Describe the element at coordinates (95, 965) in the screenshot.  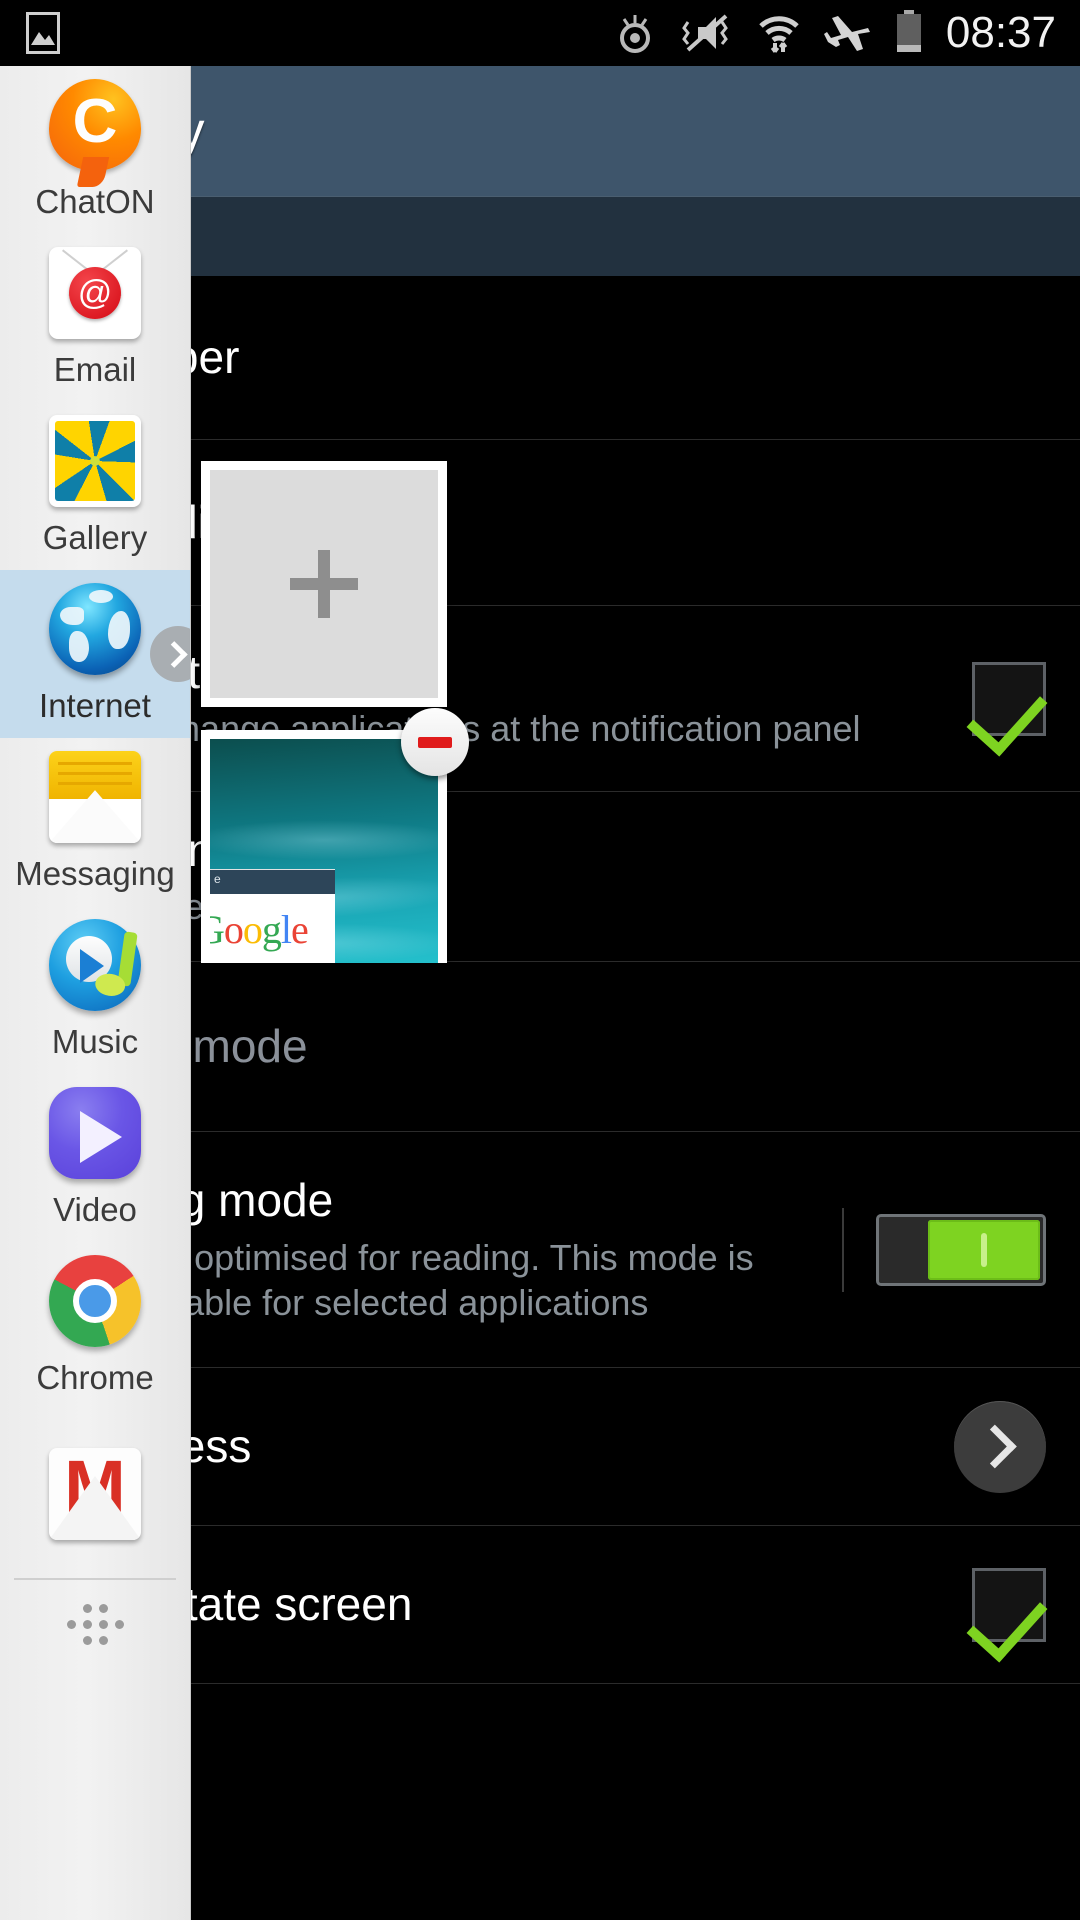
I see `music-icon` at that location.